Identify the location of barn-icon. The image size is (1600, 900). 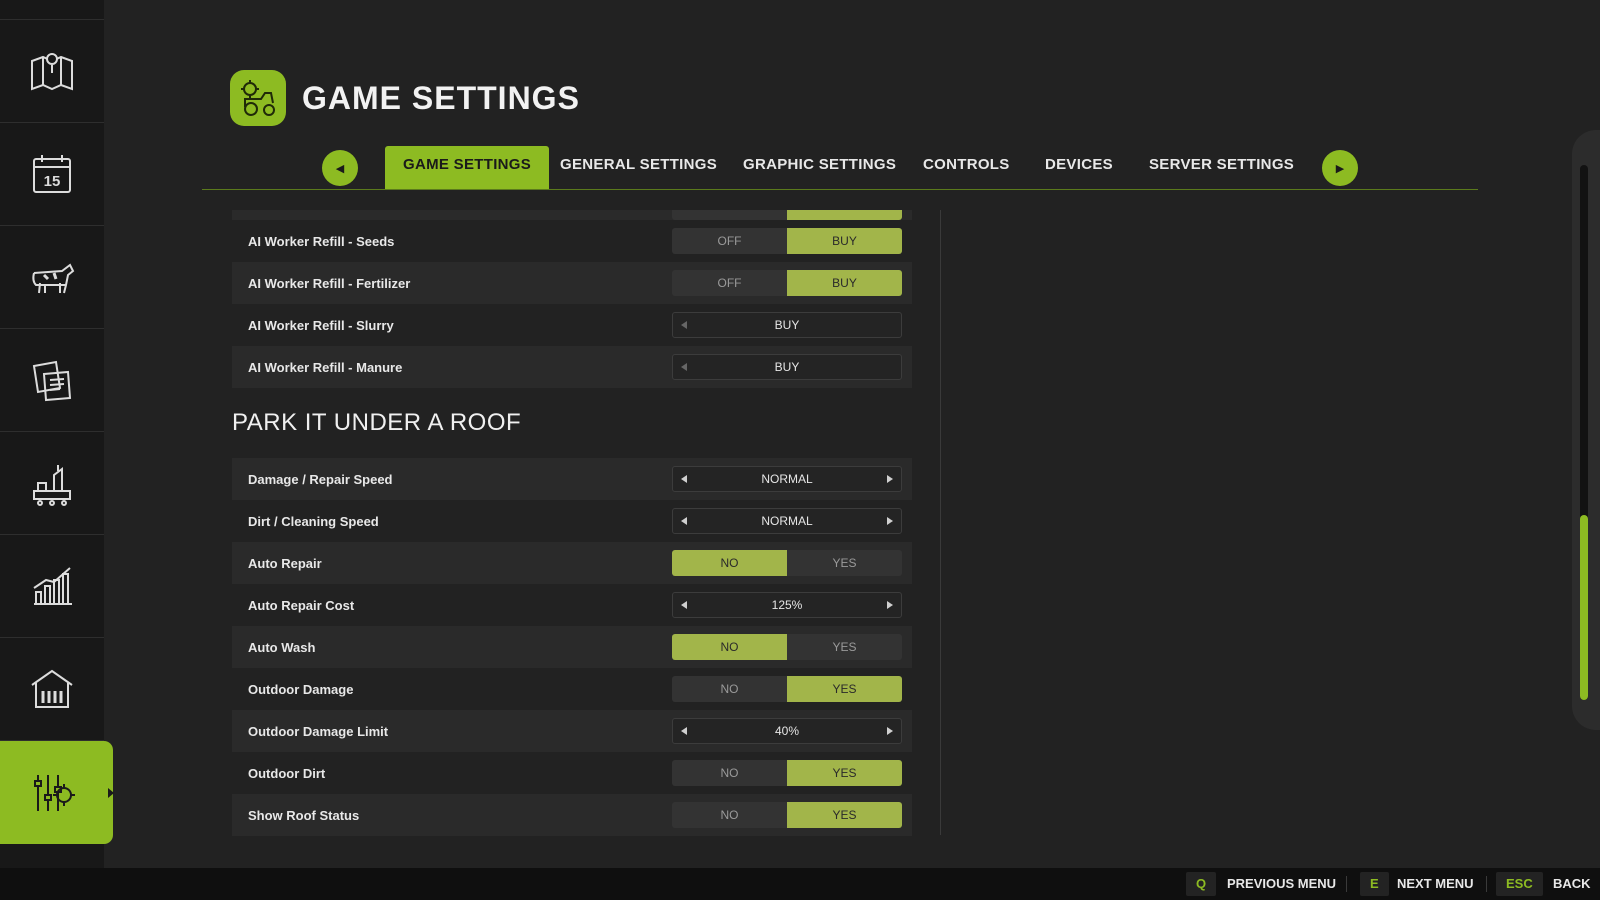
(52, 688).